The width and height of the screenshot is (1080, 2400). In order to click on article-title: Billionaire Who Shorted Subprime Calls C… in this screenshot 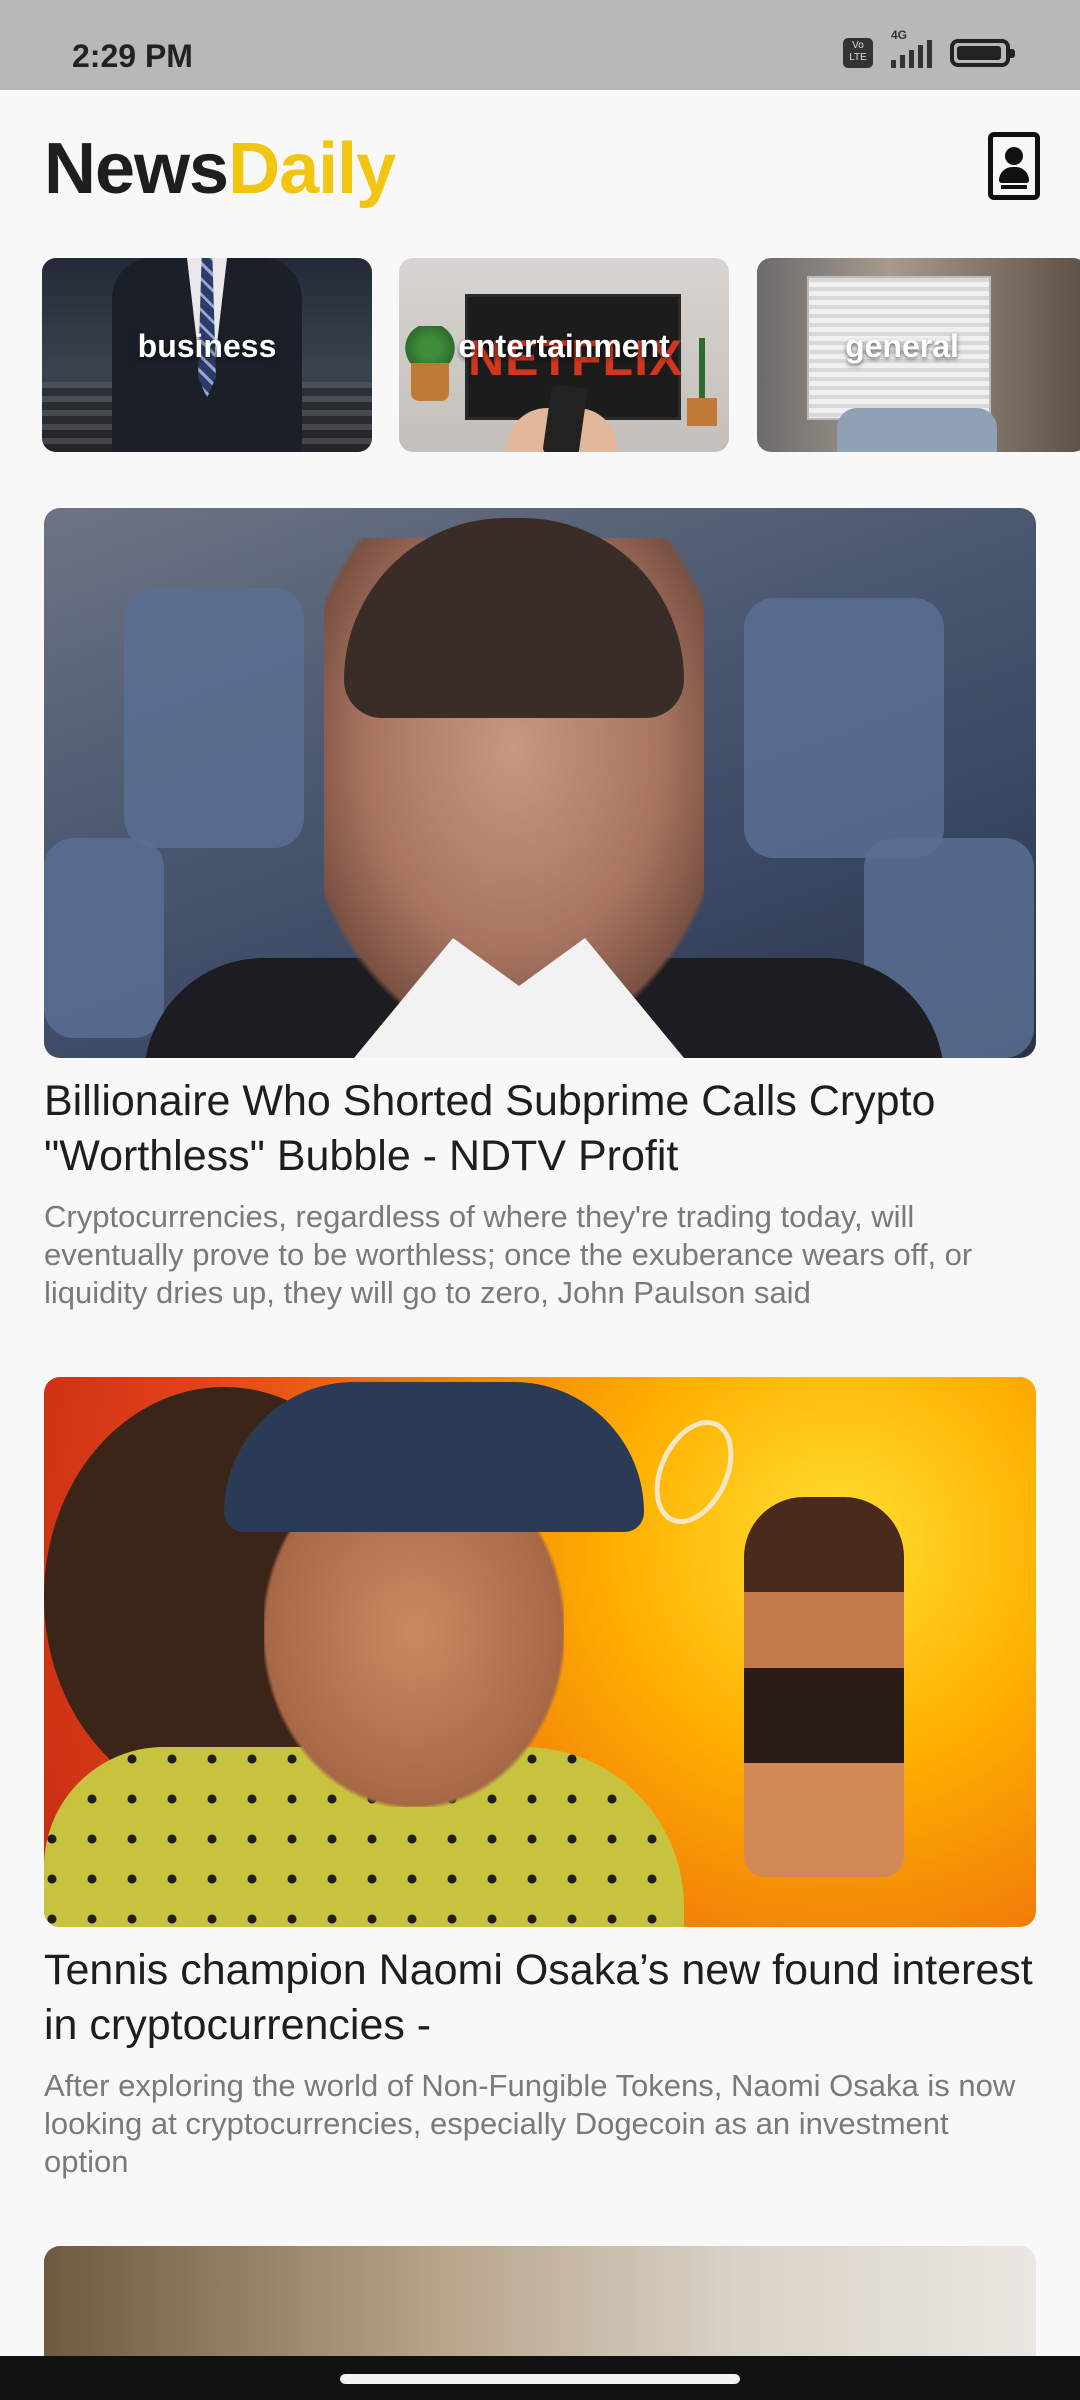, I will do `click(540, 1129)`.